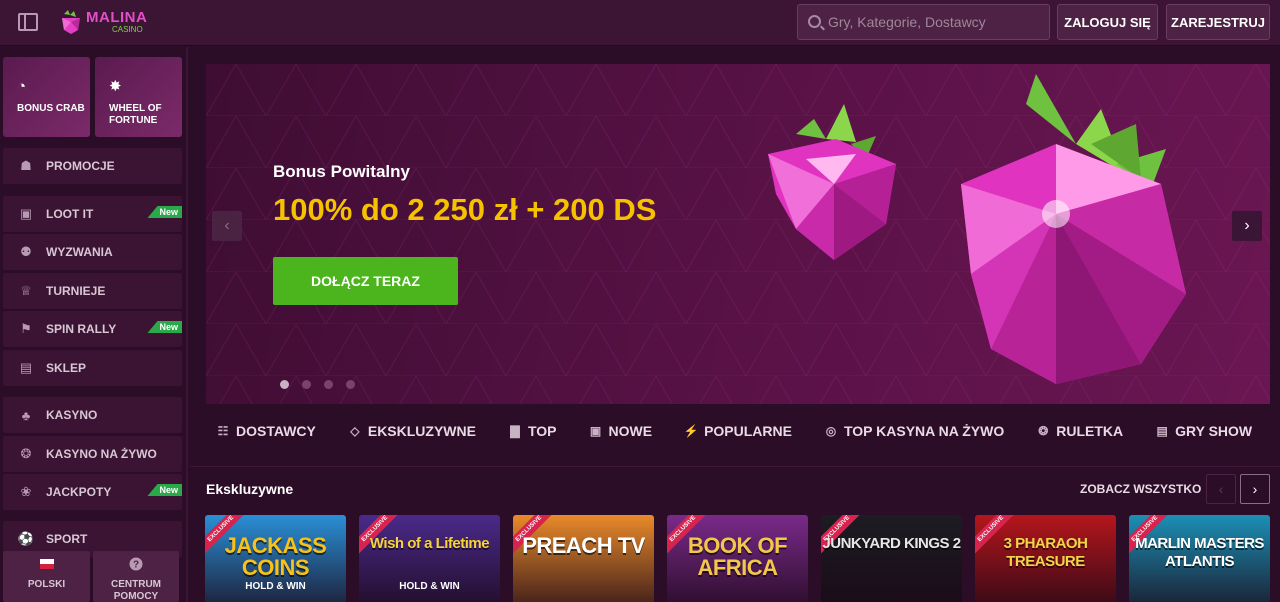 The width and height of the screenshot is (1280, 602). Describe the element at coordinates (935, 22) in the screenshot. I see `search-input` at that location.